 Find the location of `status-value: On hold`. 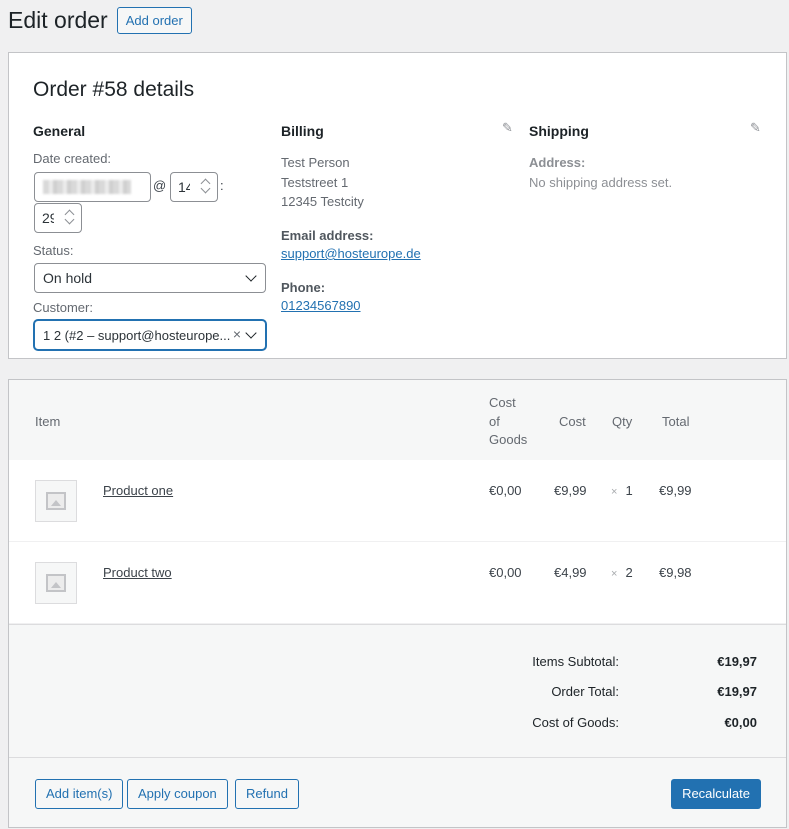

status-value: On hold is located at coordinates (68, 278).